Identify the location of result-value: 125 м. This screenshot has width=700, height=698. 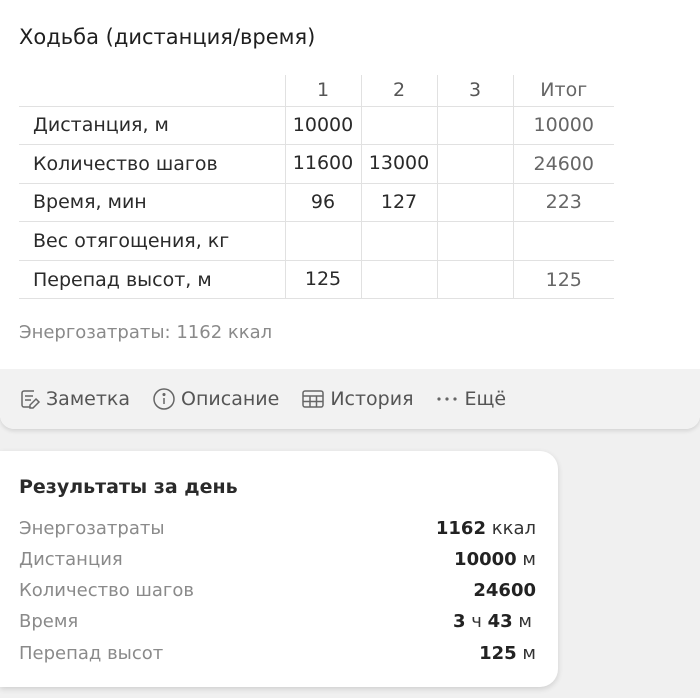
(507, 653).